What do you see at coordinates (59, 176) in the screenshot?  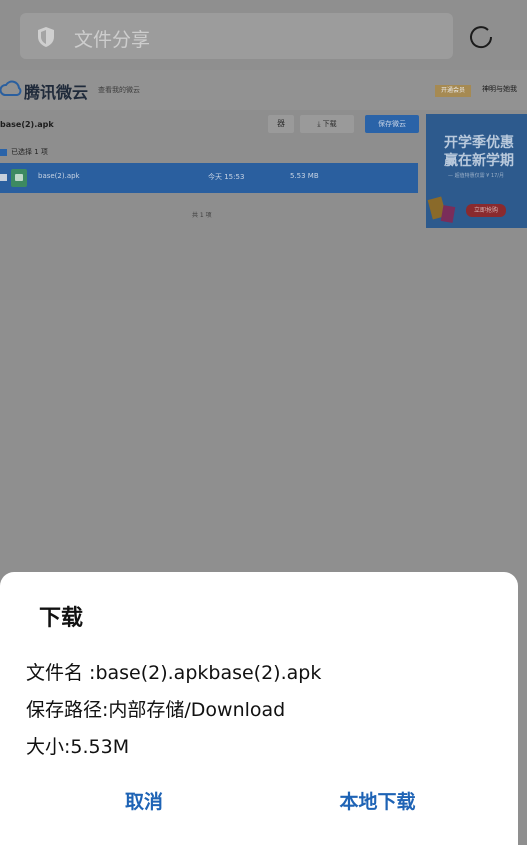 I see `file-name: base(2).apk` at bounding box center [59, 176].